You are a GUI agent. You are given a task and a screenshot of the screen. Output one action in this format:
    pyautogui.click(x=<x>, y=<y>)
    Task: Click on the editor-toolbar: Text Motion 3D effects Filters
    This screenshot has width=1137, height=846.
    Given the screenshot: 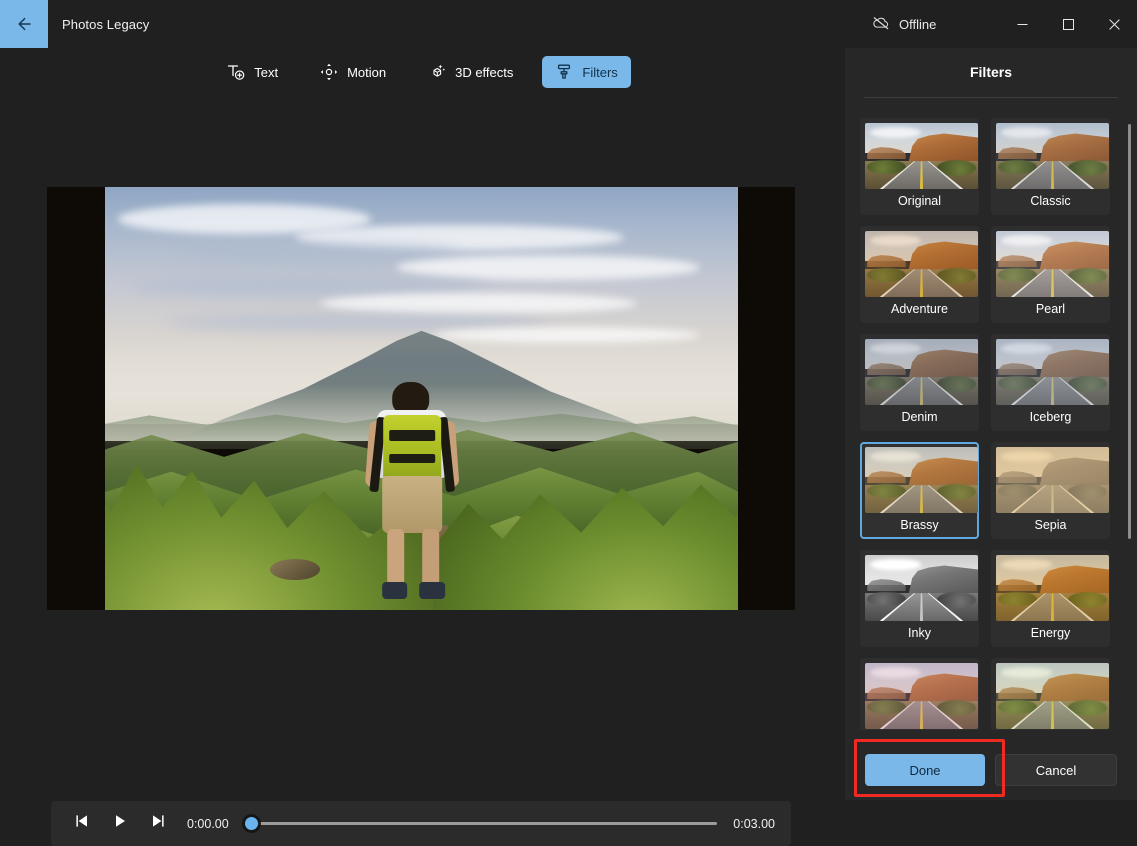 What is the action you would take?
    pyautogui.click(x=422, y=72)
    